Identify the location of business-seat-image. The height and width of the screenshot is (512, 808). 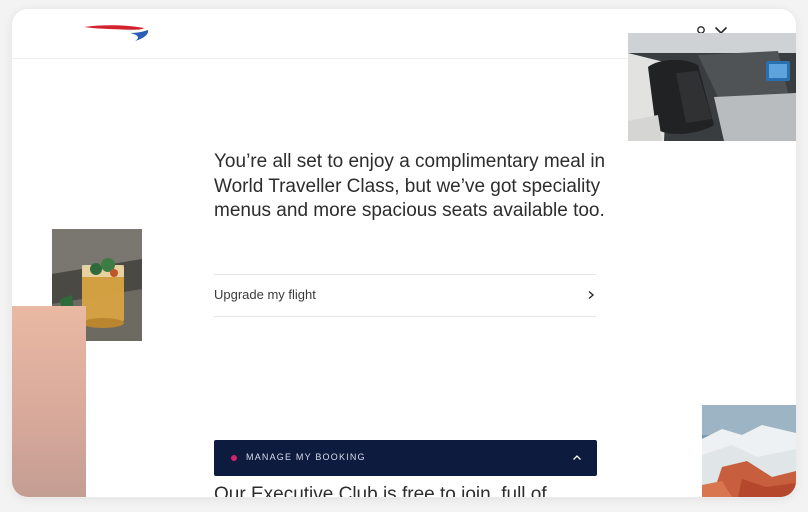
(712, 87).